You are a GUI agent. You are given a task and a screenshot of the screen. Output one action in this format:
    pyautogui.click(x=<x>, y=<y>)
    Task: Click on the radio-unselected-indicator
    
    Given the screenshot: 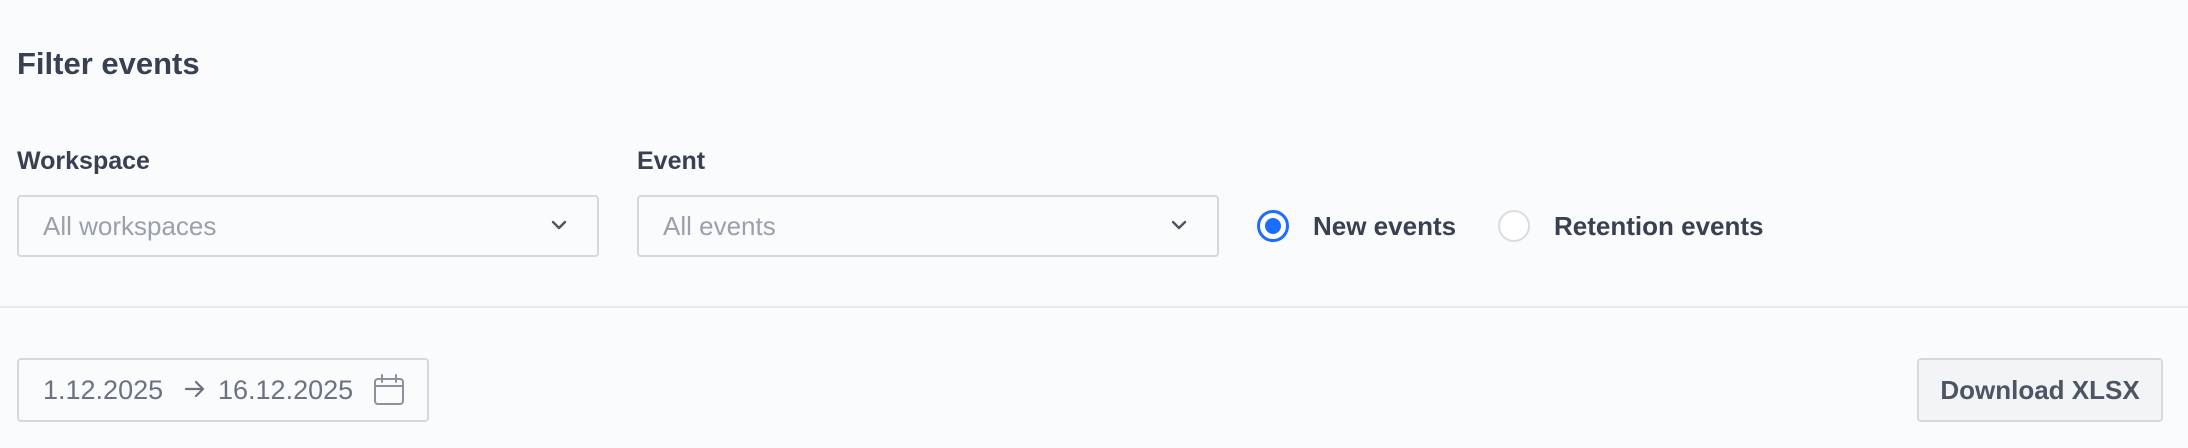 What is the action you would take?
    pyautogui.click(x=1514, y=226)
    